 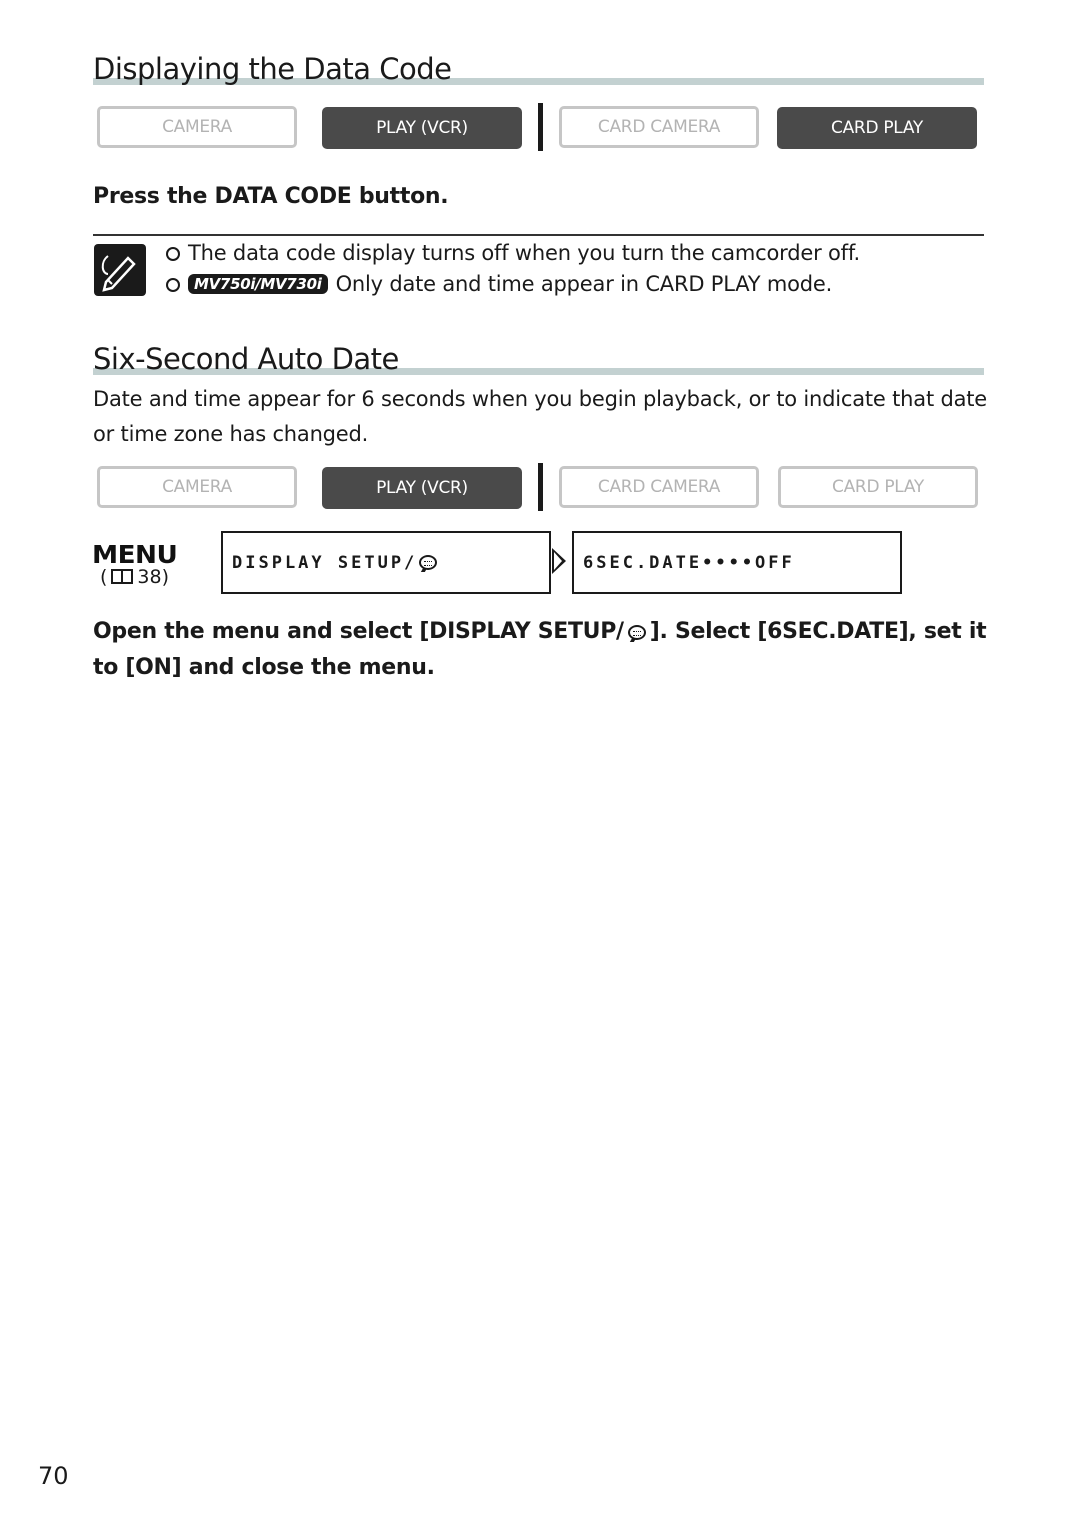 I want to click on menu-logo: MENU, so click(x=135, y=554).